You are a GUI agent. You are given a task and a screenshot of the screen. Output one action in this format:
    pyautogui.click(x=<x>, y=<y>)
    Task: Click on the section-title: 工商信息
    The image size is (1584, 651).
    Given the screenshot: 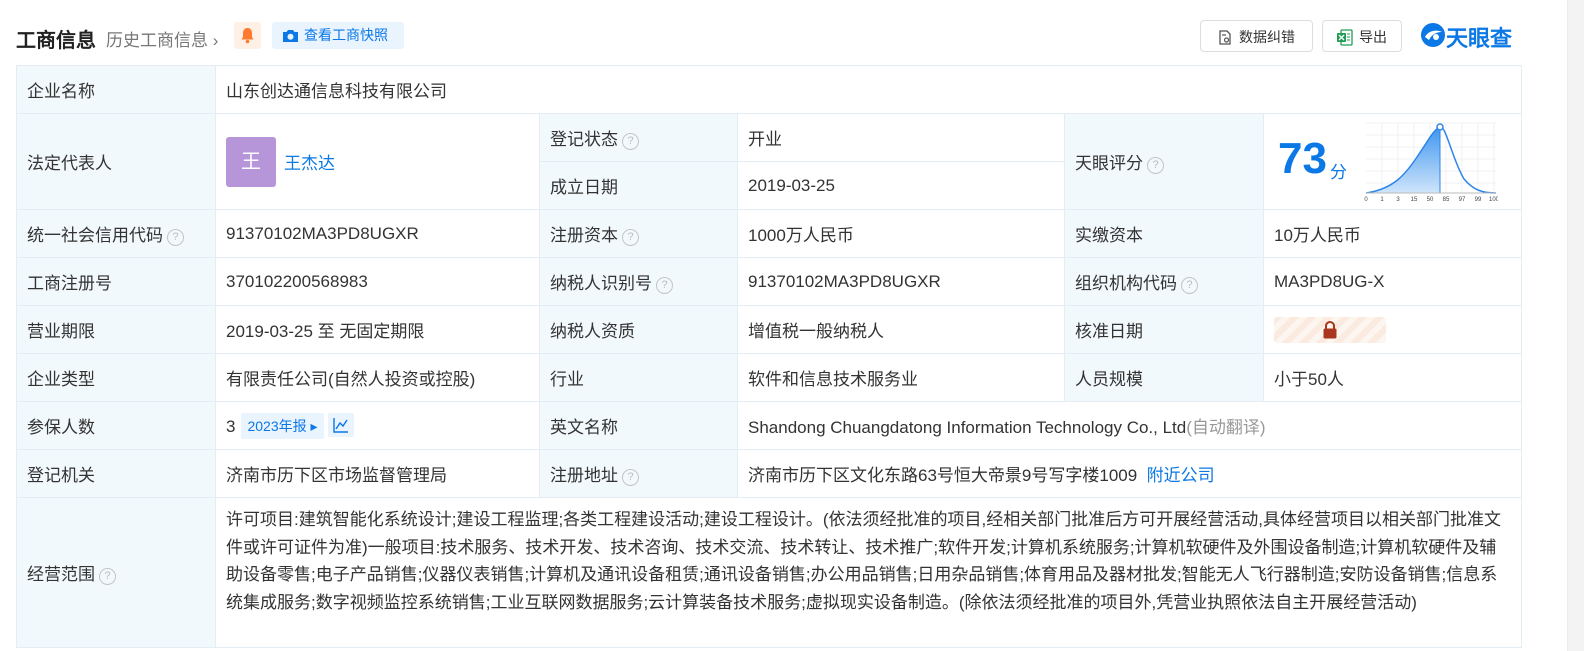 What is the action you would take?
    pyautogui.click(x=56, y=41)
    